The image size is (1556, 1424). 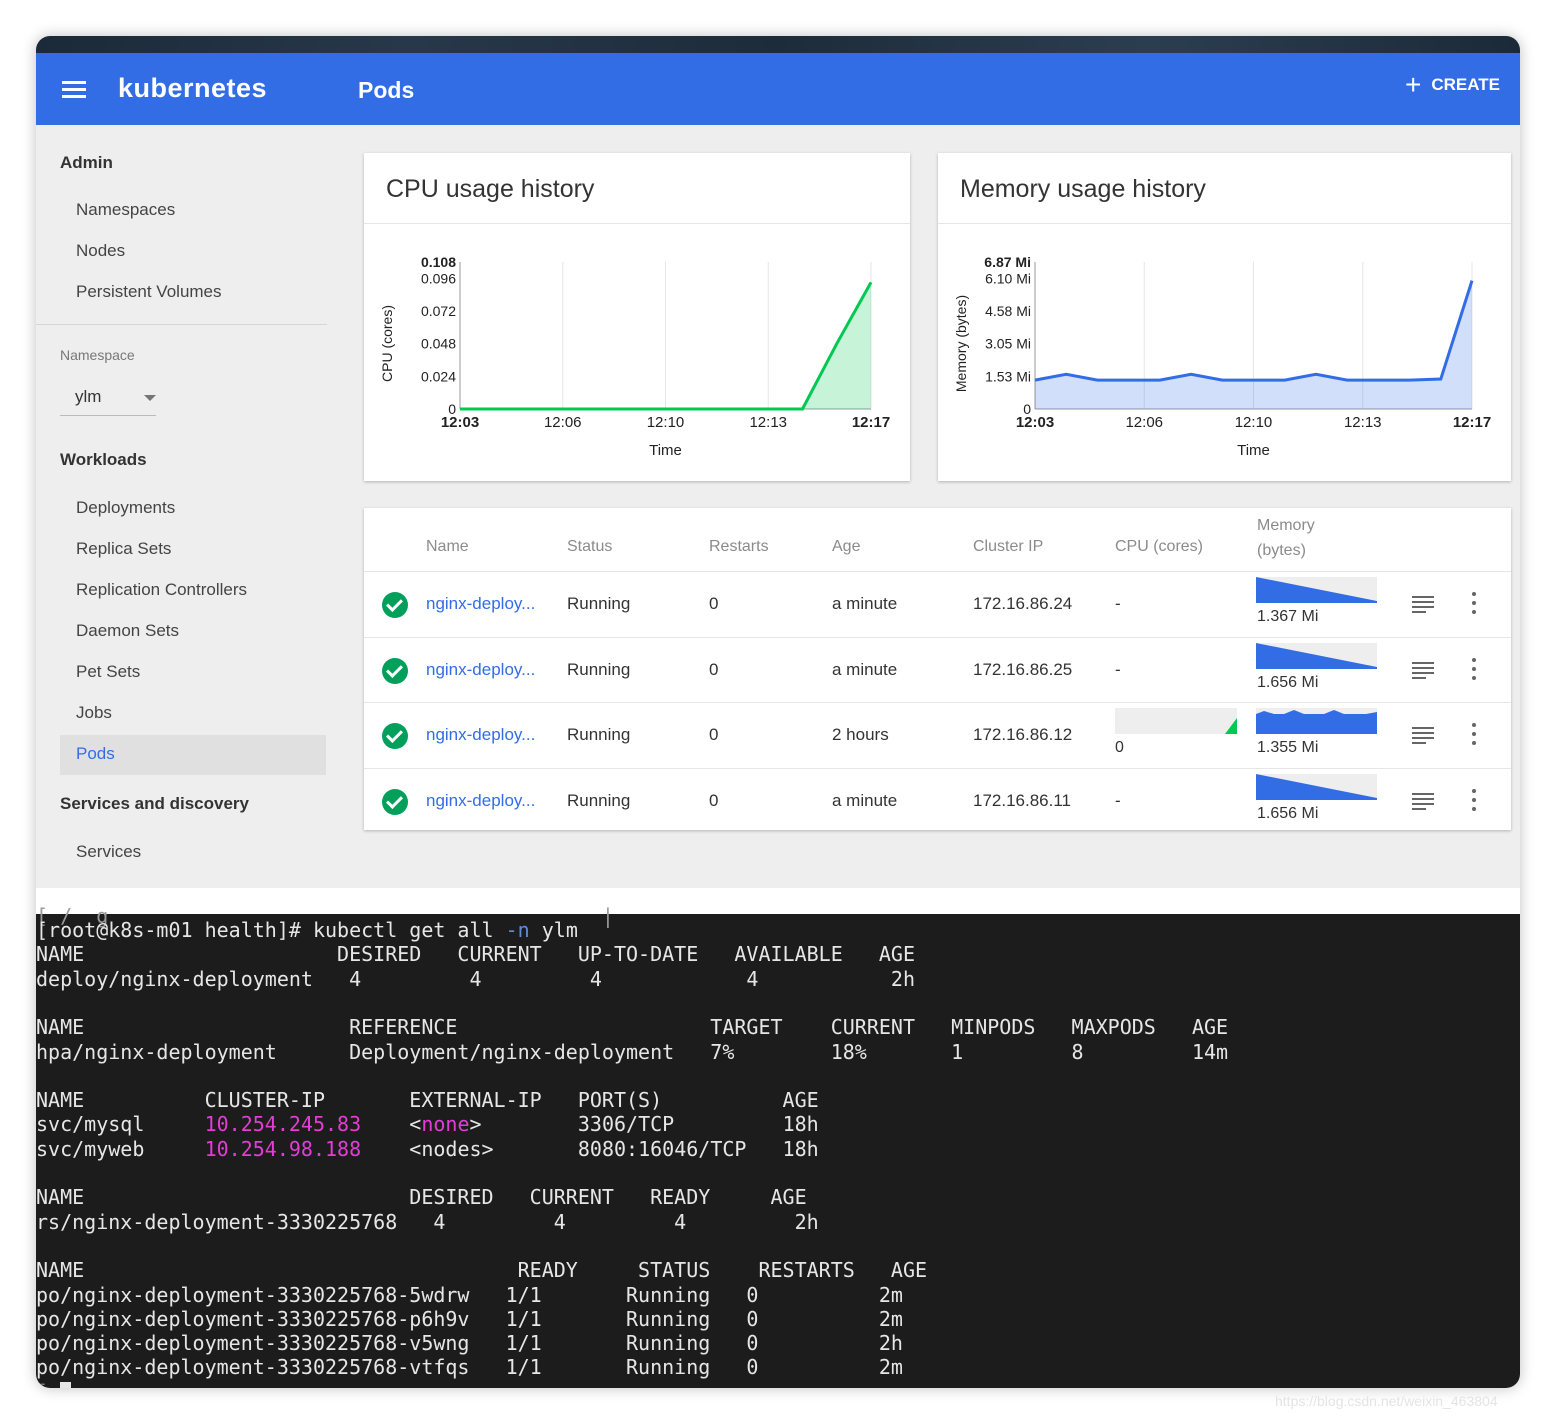 What do you see at coordinates (1386, 1401) in the screenshot?
I see `watermark: https://blog.csdn.net/weixin_463804` at bounding box center [1386, 1401].